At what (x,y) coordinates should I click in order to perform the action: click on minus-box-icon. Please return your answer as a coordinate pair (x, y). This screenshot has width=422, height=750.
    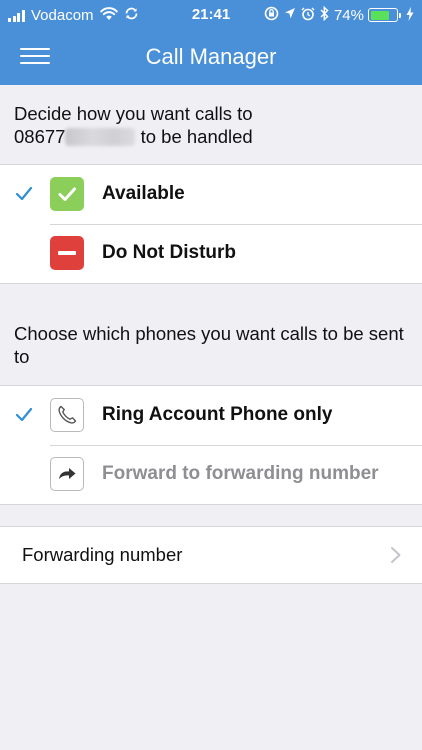
    Looking at the image, I should click on (67, 253).